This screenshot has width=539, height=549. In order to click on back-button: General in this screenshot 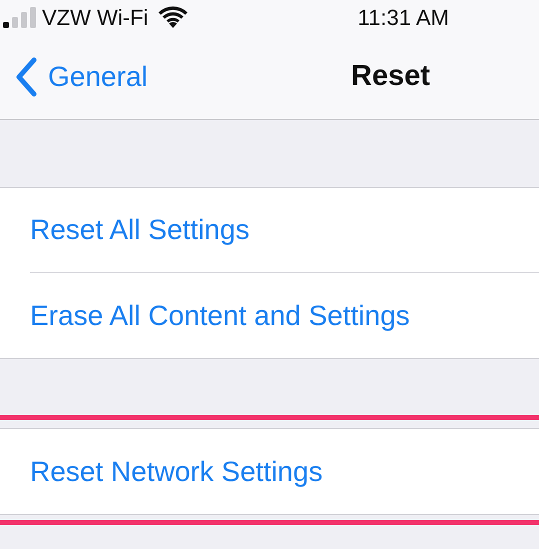, I will do `click(81, 77)`.